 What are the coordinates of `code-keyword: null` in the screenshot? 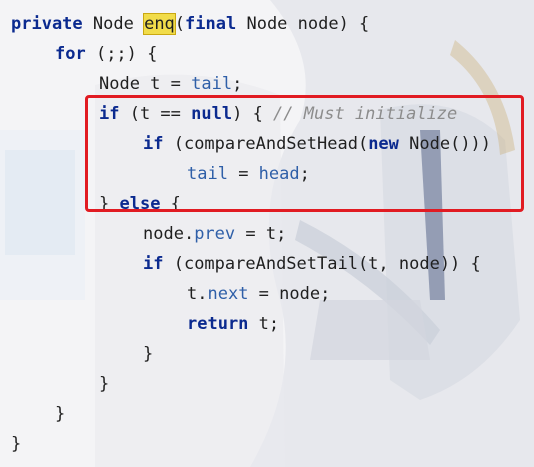 It's located at (212, 114).